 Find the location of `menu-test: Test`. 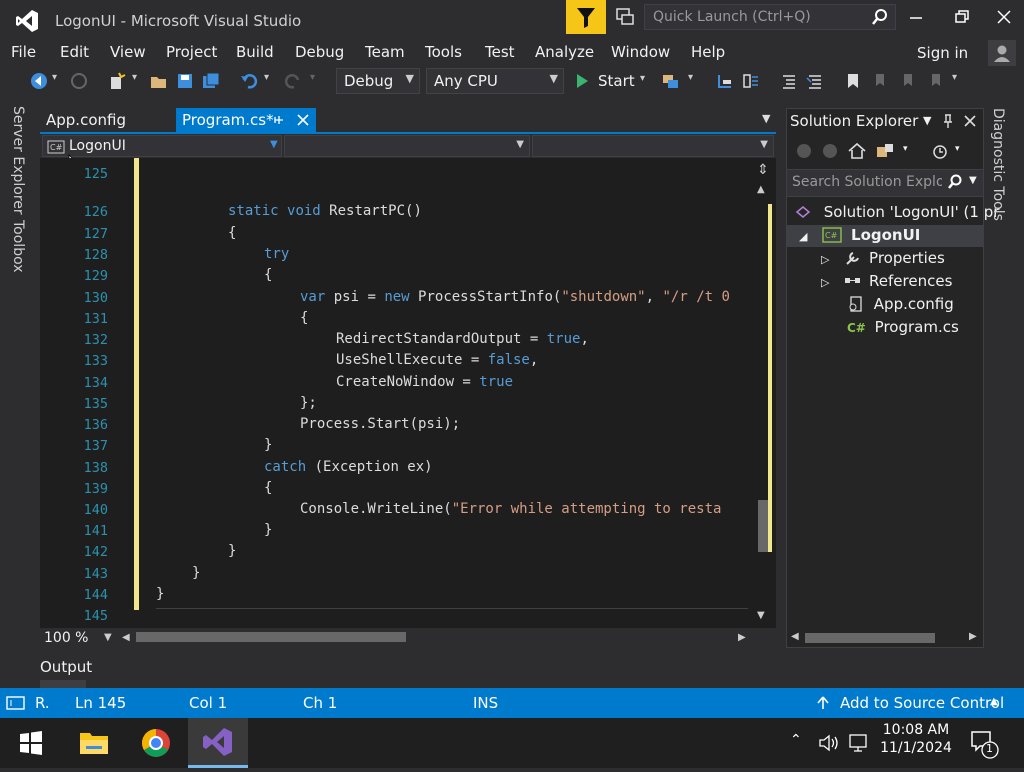

menu-test: Test is located at coordinates (500, 52).